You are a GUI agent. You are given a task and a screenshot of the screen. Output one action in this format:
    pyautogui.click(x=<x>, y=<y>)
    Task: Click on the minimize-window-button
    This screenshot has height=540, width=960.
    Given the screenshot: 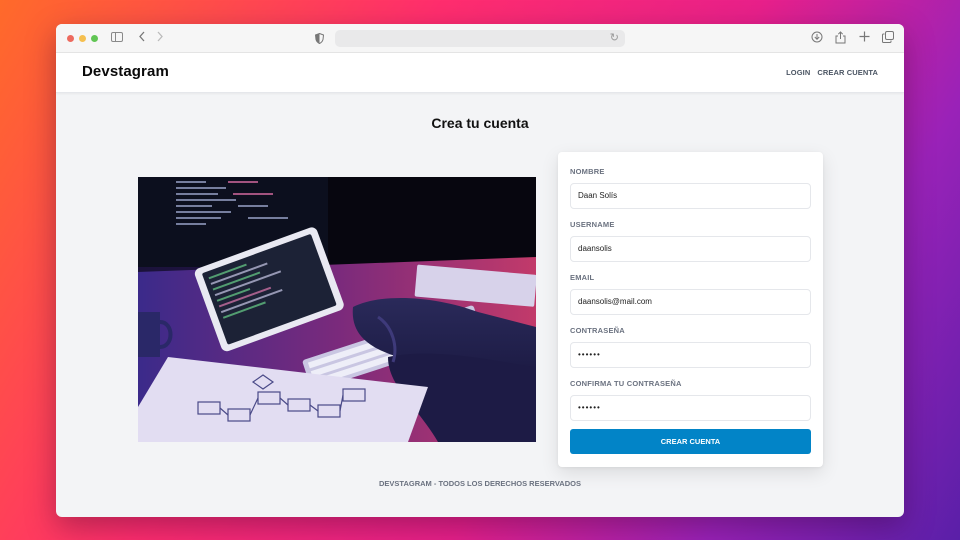 What is the action you would take?
    pyautogui.click(x=82, y=38)
    